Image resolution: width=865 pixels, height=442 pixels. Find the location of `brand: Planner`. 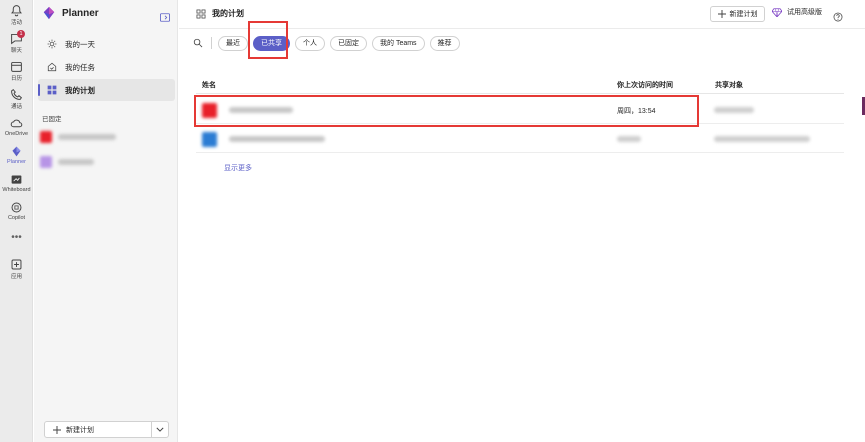

brand: Planner is located at coordinates (70, 13).